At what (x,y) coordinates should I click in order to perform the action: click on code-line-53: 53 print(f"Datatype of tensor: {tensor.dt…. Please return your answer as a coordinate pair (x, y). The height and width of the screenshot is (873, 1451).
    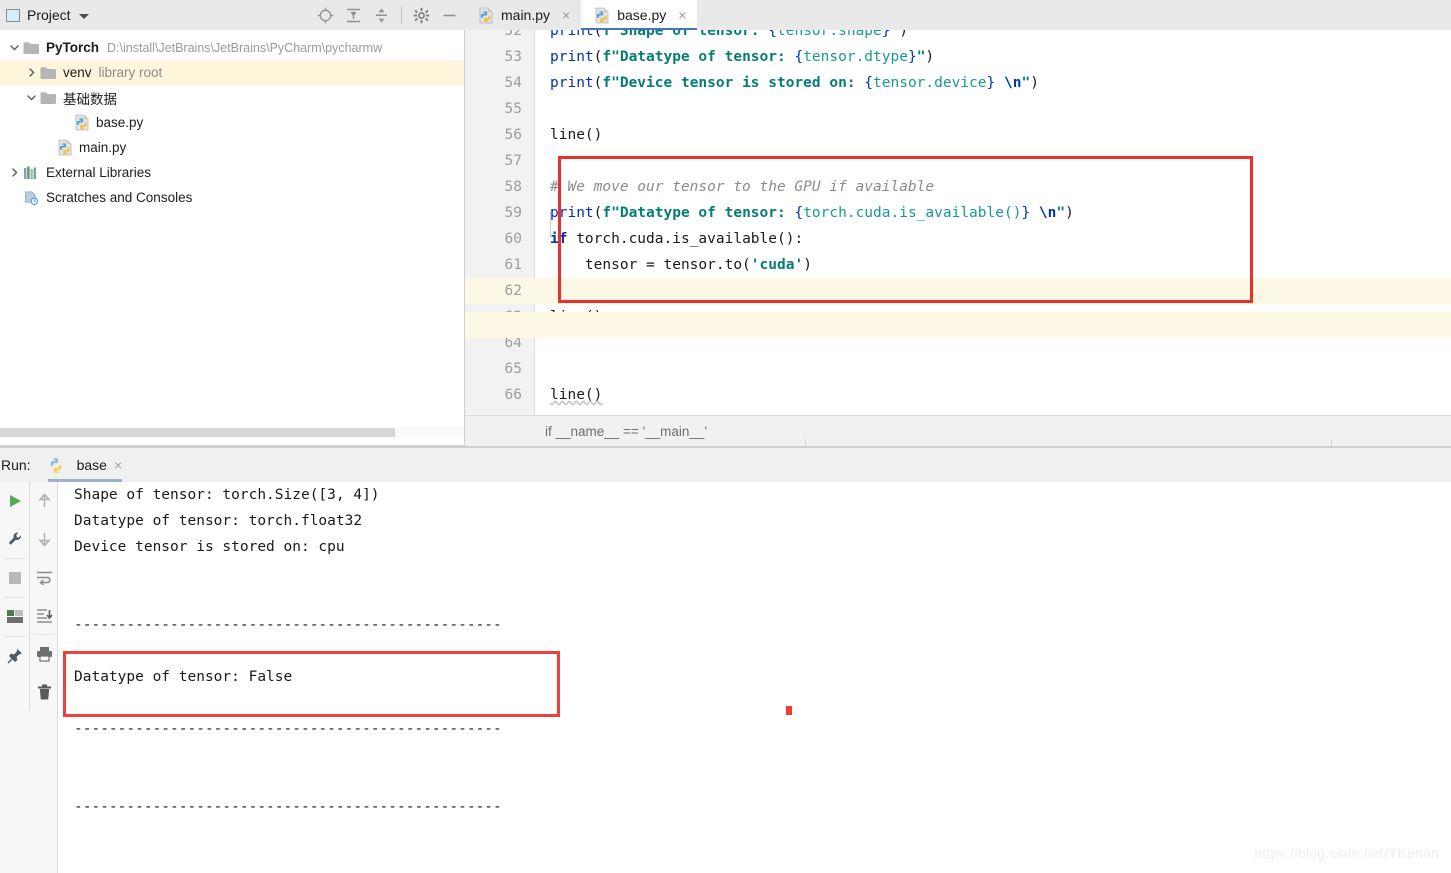
    Looking at the image, I should click on (958, 57).